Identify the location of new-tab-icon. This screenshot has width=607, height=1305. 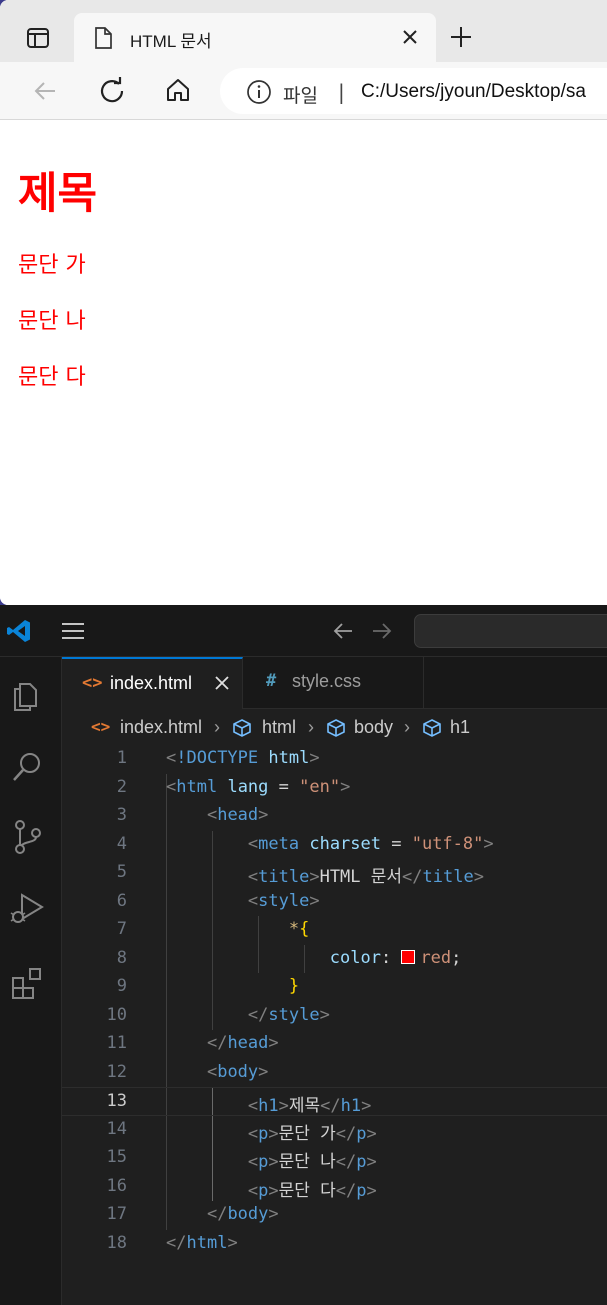
(461, 37).